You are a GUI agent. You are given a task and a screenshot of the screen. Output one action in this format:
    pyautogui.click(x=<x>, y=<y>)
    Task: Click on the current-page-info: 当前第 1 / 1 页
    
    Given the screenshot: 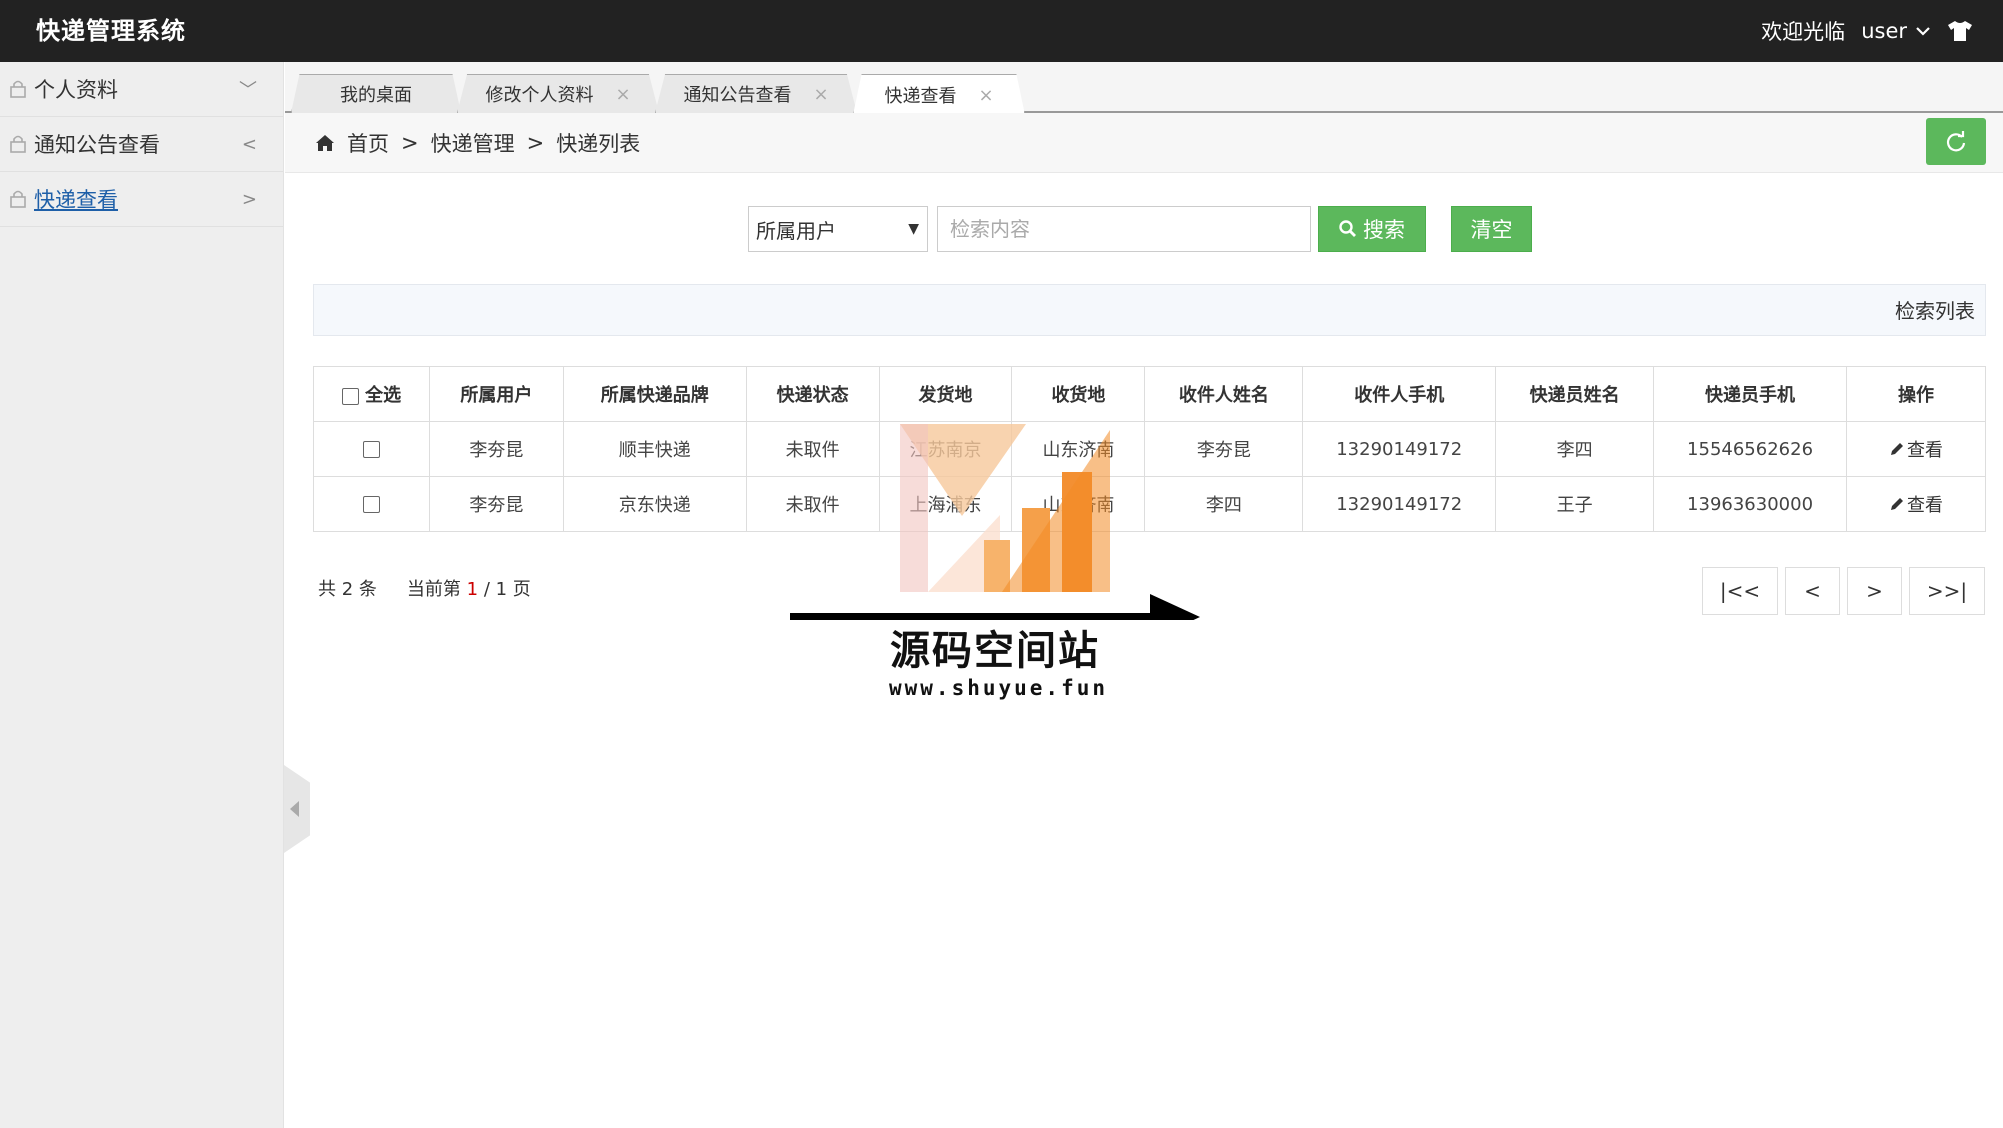 What is the action you would take?
    pyautogui.click(x=469, y=588)
    